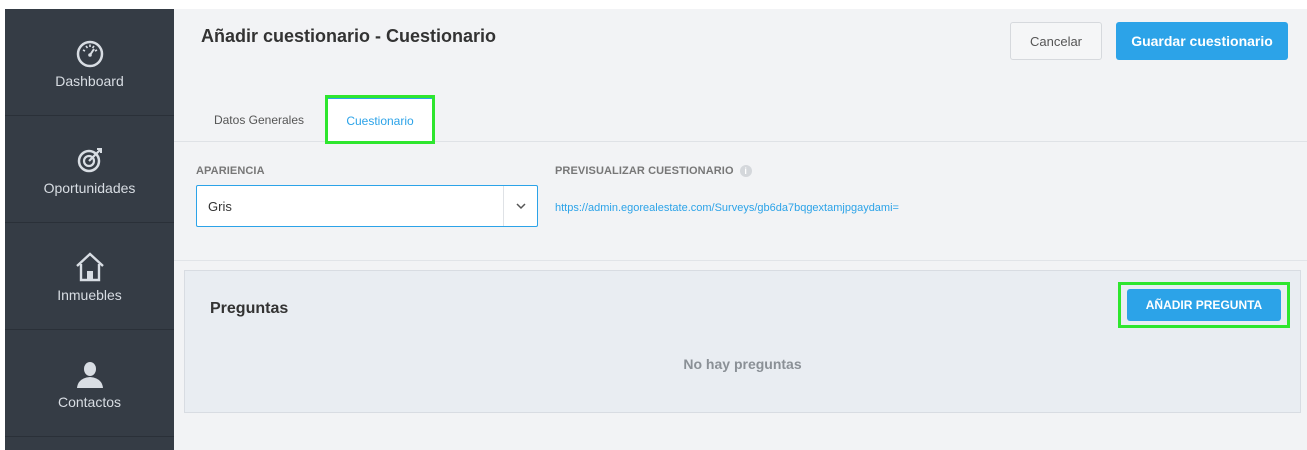  I want to click on sidebar-item-label: Contactos, so click(89, 402).